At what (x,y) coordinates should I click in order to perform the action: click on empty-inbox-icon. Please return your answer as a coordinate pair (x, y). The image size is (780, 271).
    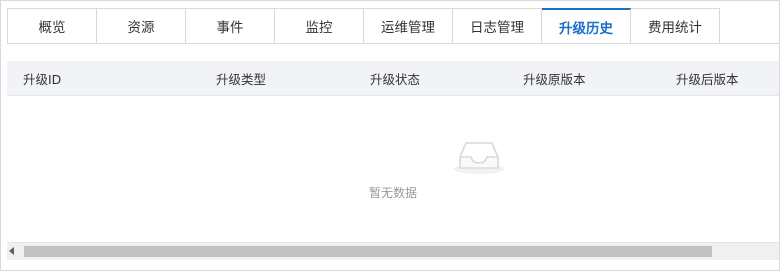
    Looking at the image, I should click on (479, 158).